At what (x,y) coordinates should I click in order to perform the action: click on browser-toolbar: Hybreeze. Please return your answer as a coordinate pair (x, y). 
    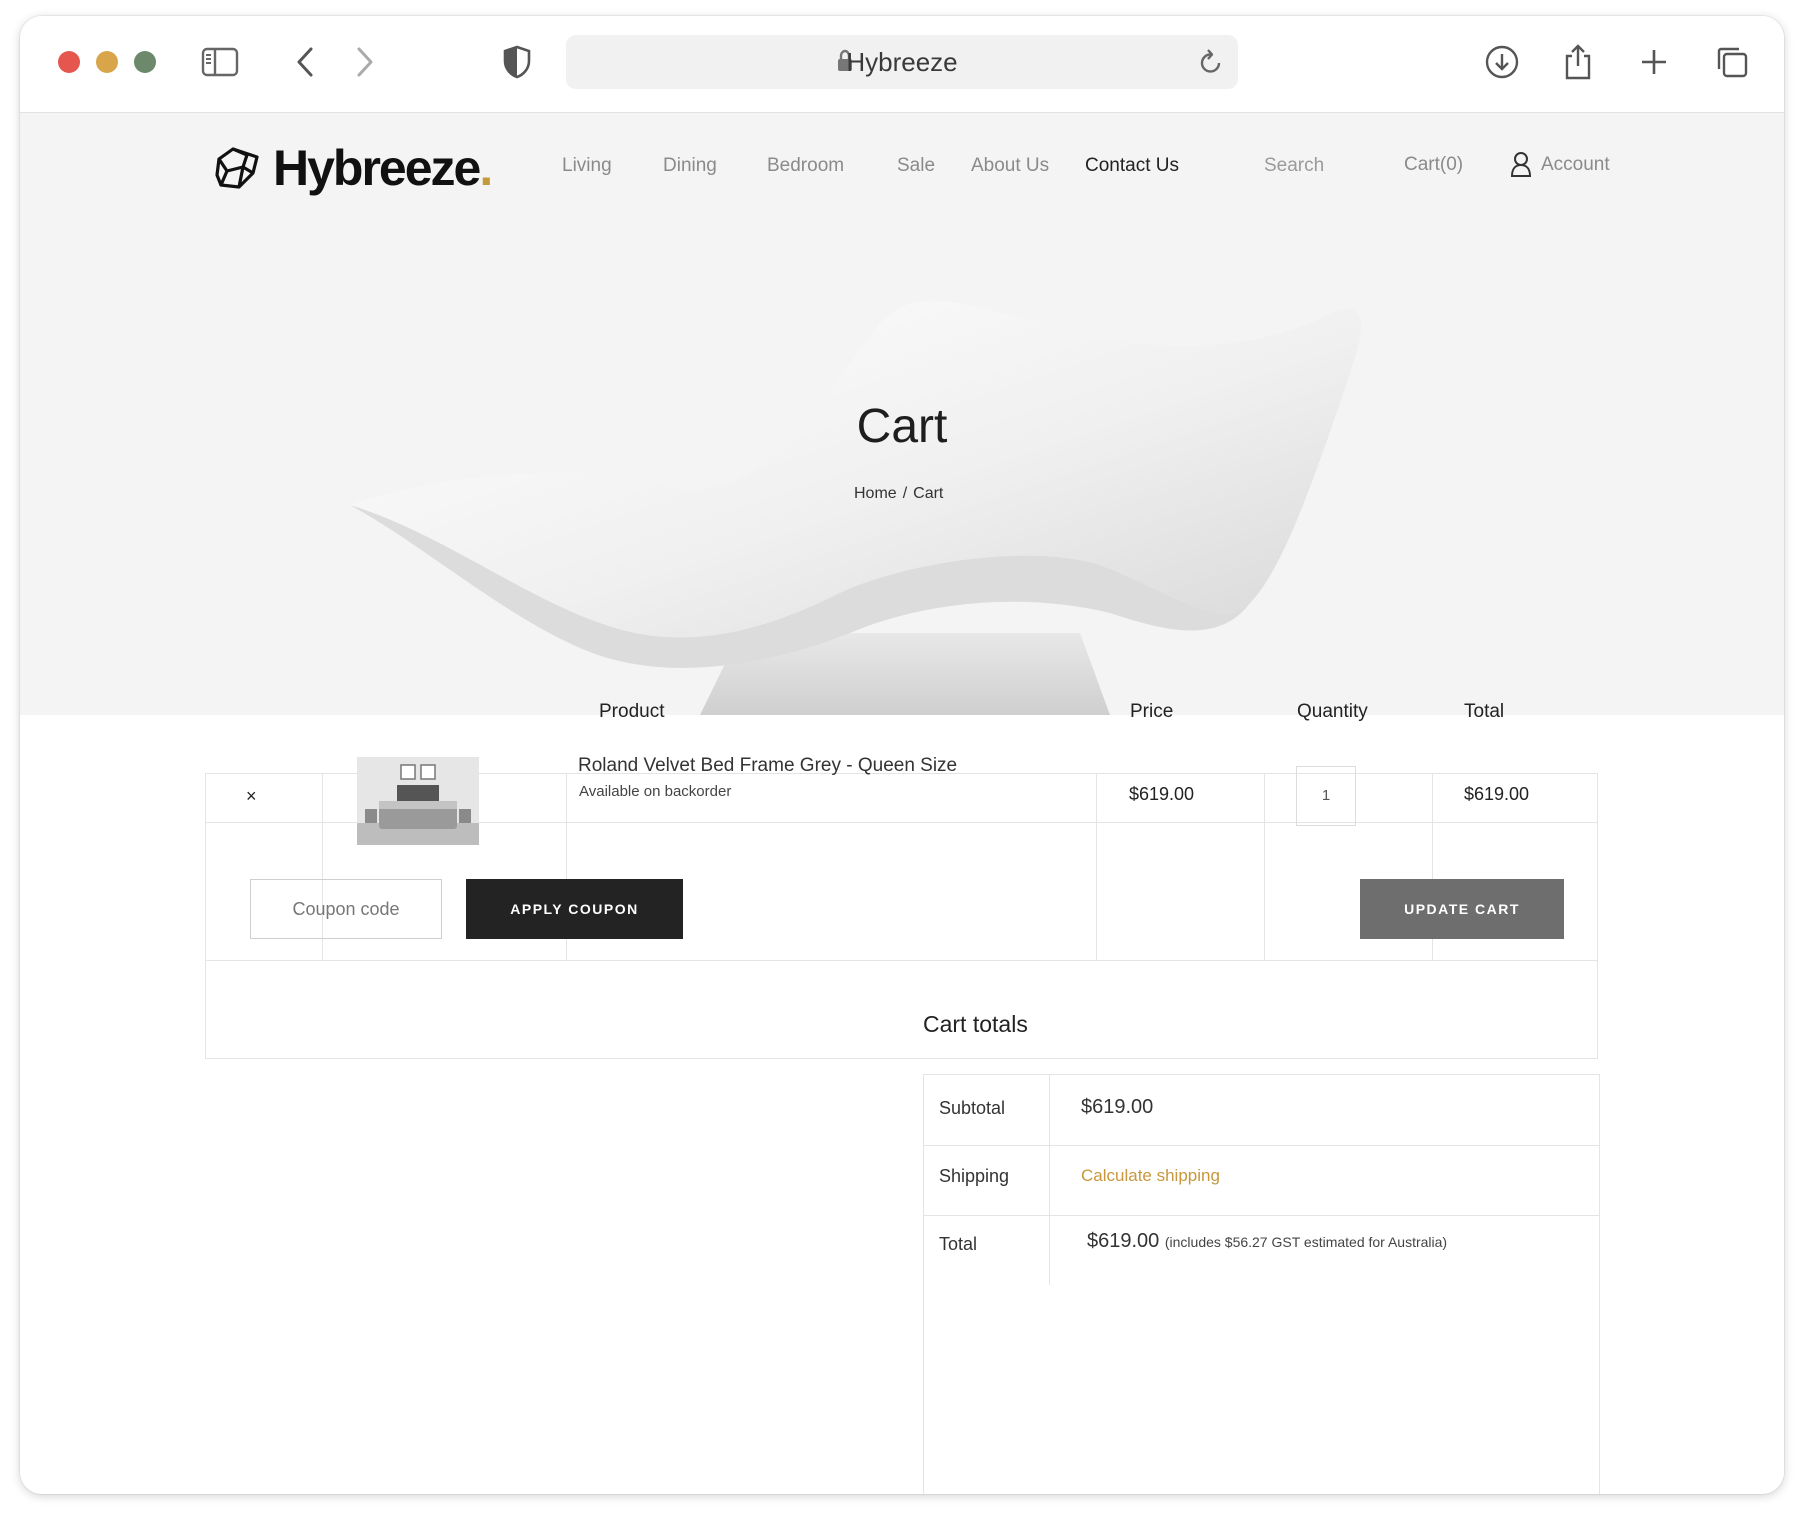
    Looking at the image, I should click on (902, 64).